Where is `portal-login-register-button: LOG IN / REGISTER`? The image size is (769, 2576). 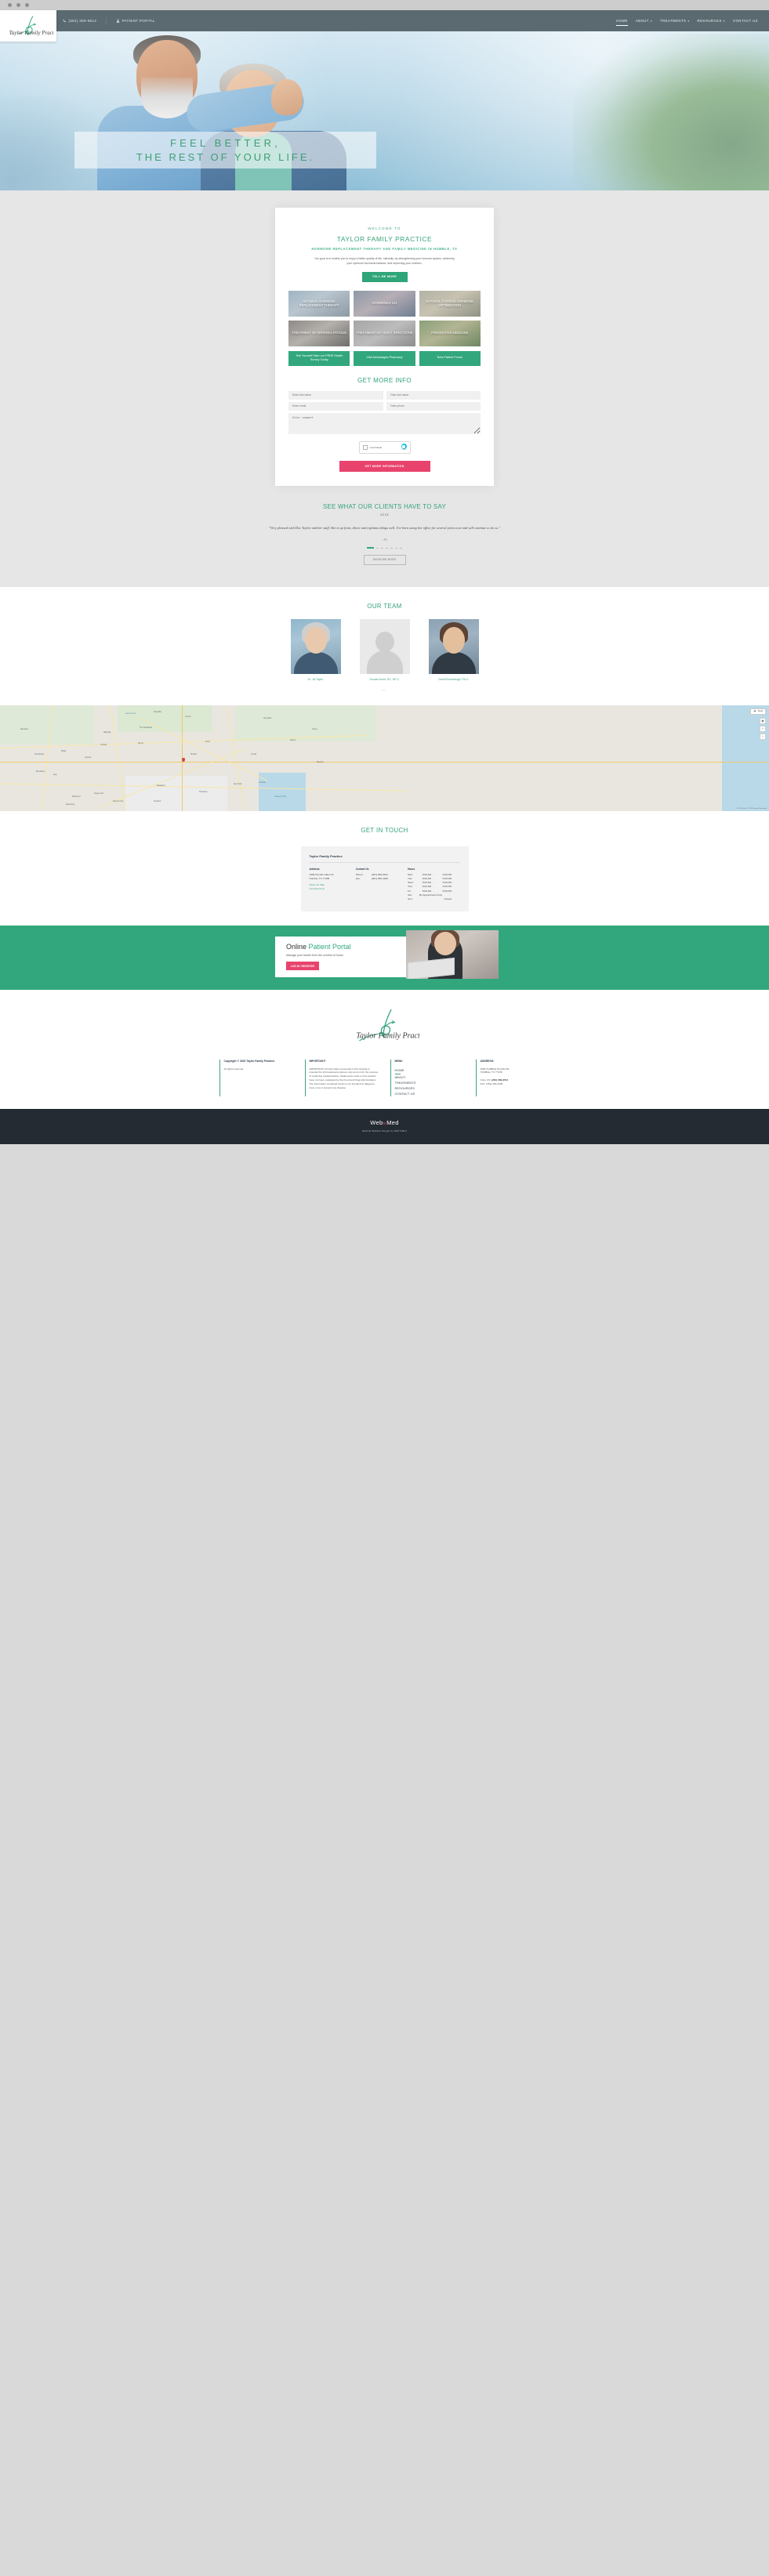 portal-login-register-button: LOG IN / REGISTER is located at coordinates (302, 966).